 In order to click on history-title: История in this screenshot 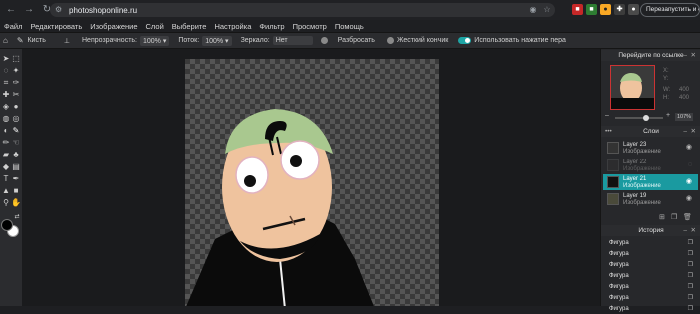, I will do `click(651, 230)`.